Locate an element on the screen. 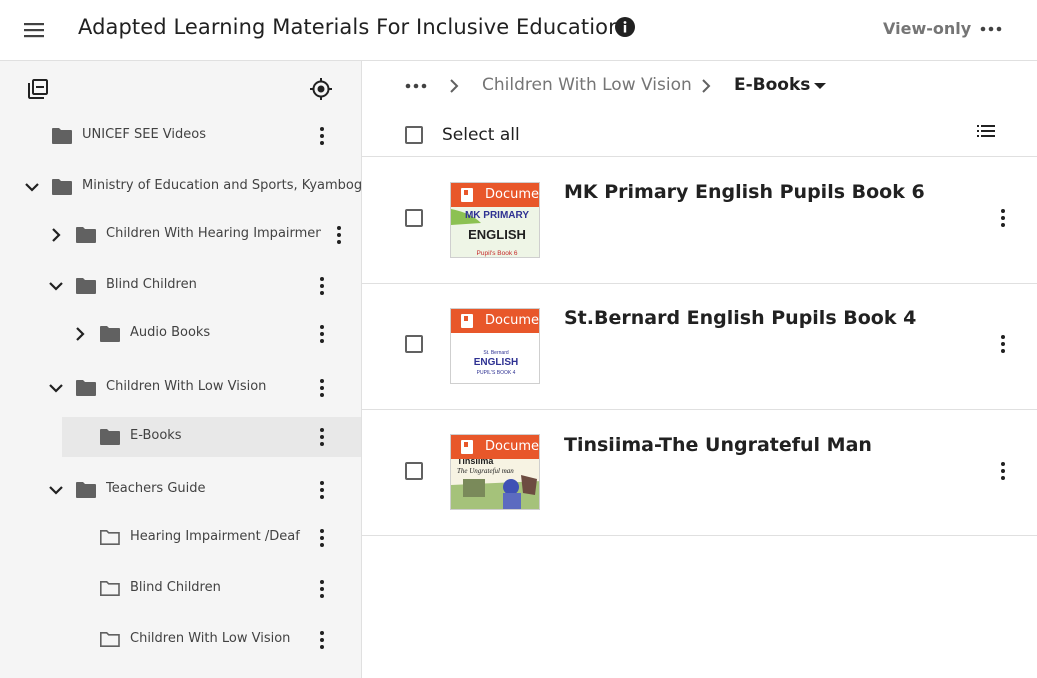 The width and height of the screenshot is (1037, 678). tree-item-label: UNICEF SEE Videos is located at coordinates (144, 134).